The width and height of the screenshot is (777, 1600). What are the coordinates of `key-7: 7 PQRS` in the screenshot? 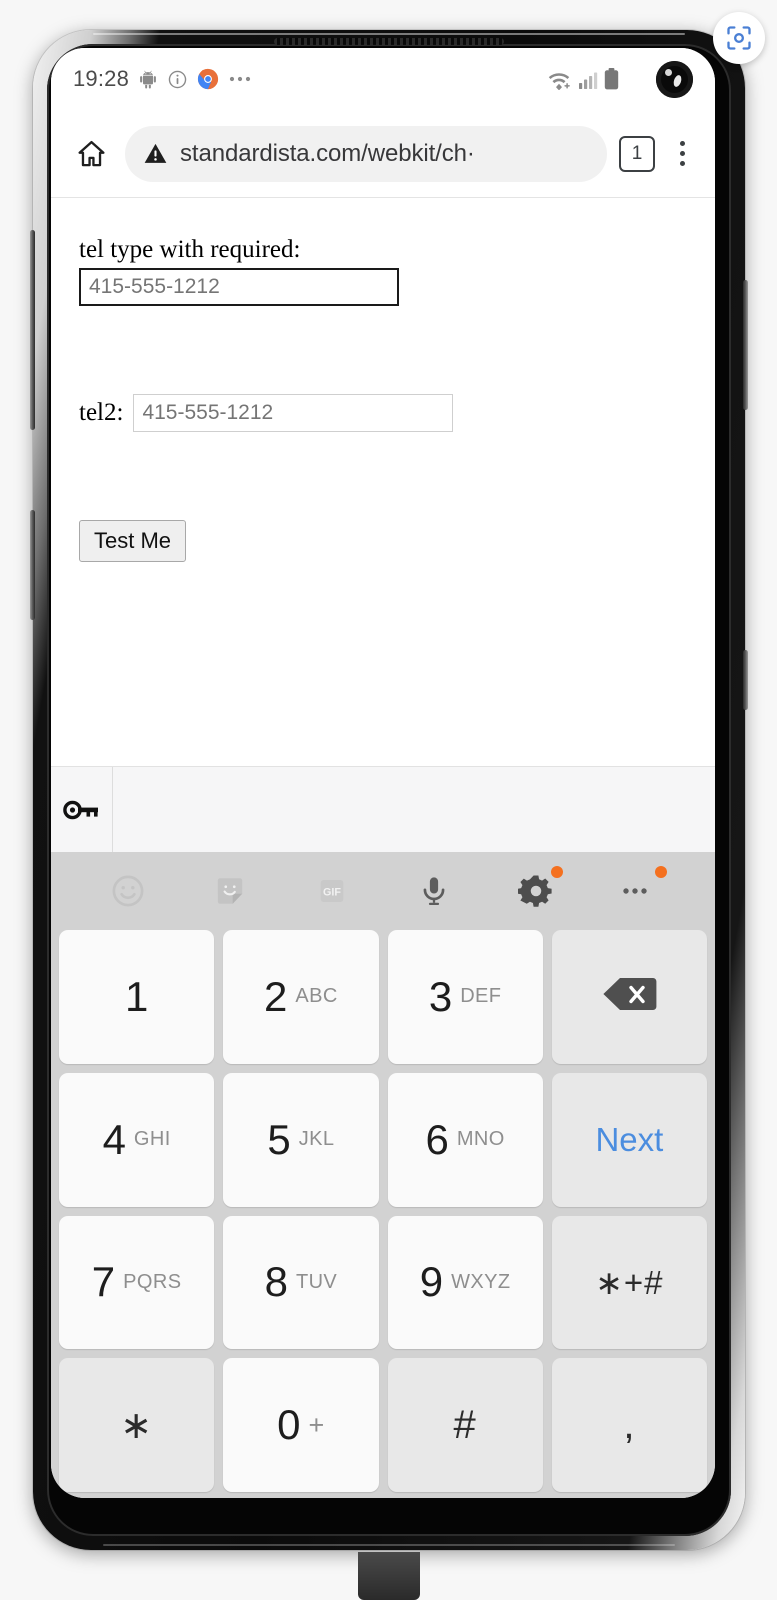 It's located at (137, 1282).